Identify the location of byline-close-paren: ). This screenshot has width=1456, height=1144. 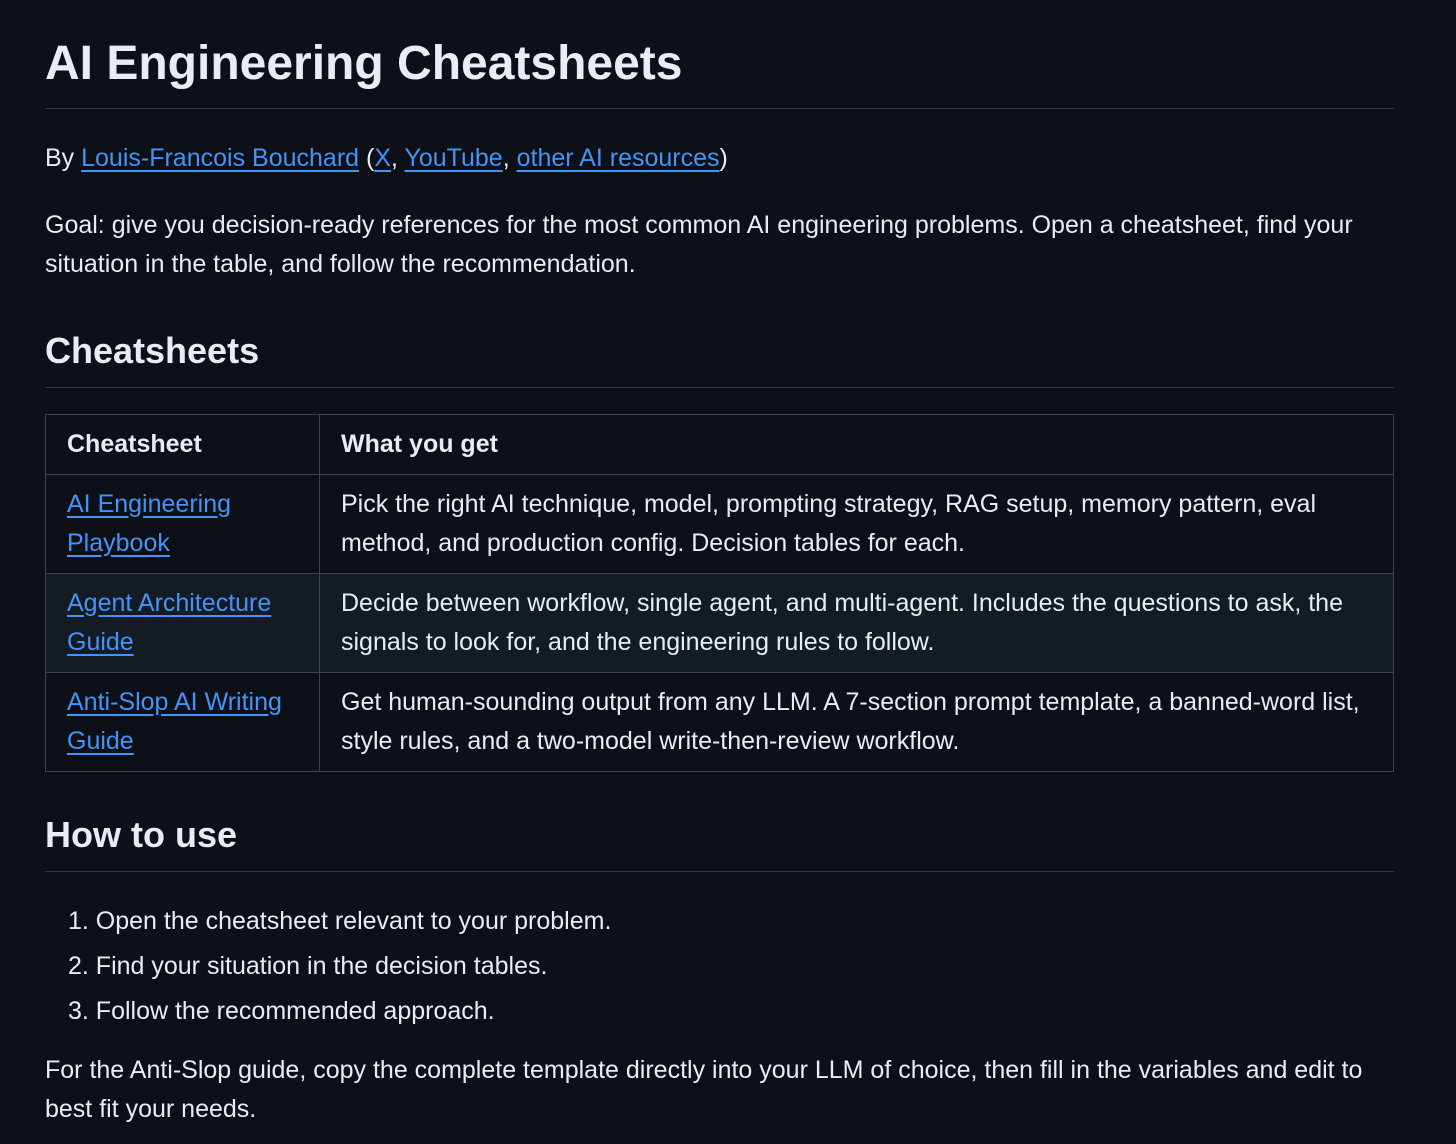
(723, 158).